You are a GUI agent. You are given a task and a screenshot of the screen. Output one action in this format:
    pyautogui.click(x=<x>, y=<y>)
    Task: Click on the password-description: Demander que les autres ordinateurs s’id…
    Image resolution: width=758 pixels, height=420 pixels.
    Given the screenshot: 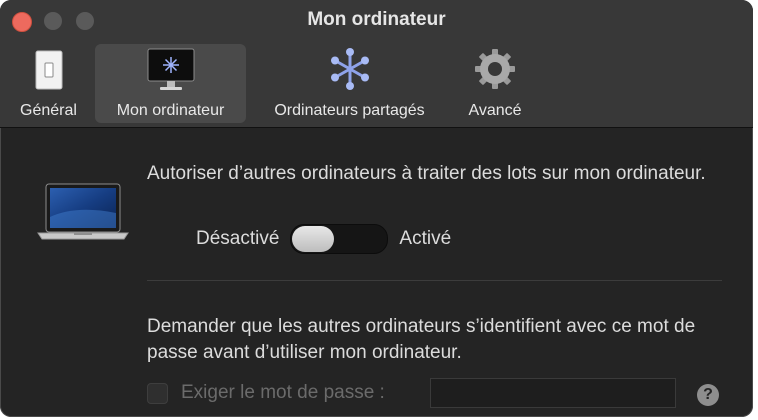 What is the action you would take?
    pyautogui.click(x=421, y=339)
    